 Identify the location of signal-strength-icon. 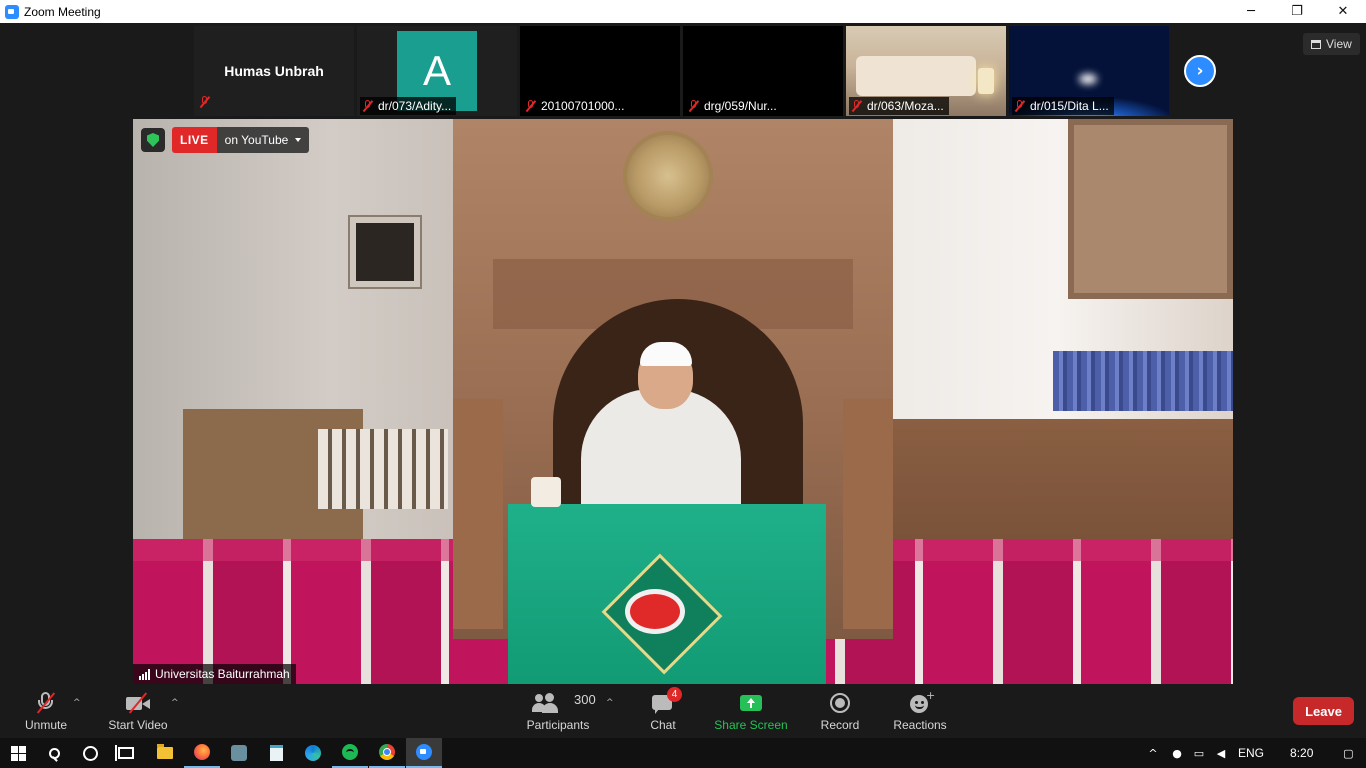
(144, 674).